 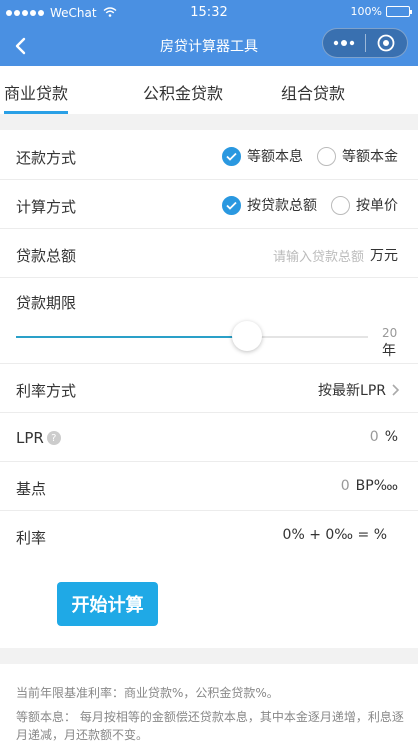 What do you see at coordinates (36, 112) in the screenshot?
I see `active-tab-indicator` at bounding box center [36, 112].